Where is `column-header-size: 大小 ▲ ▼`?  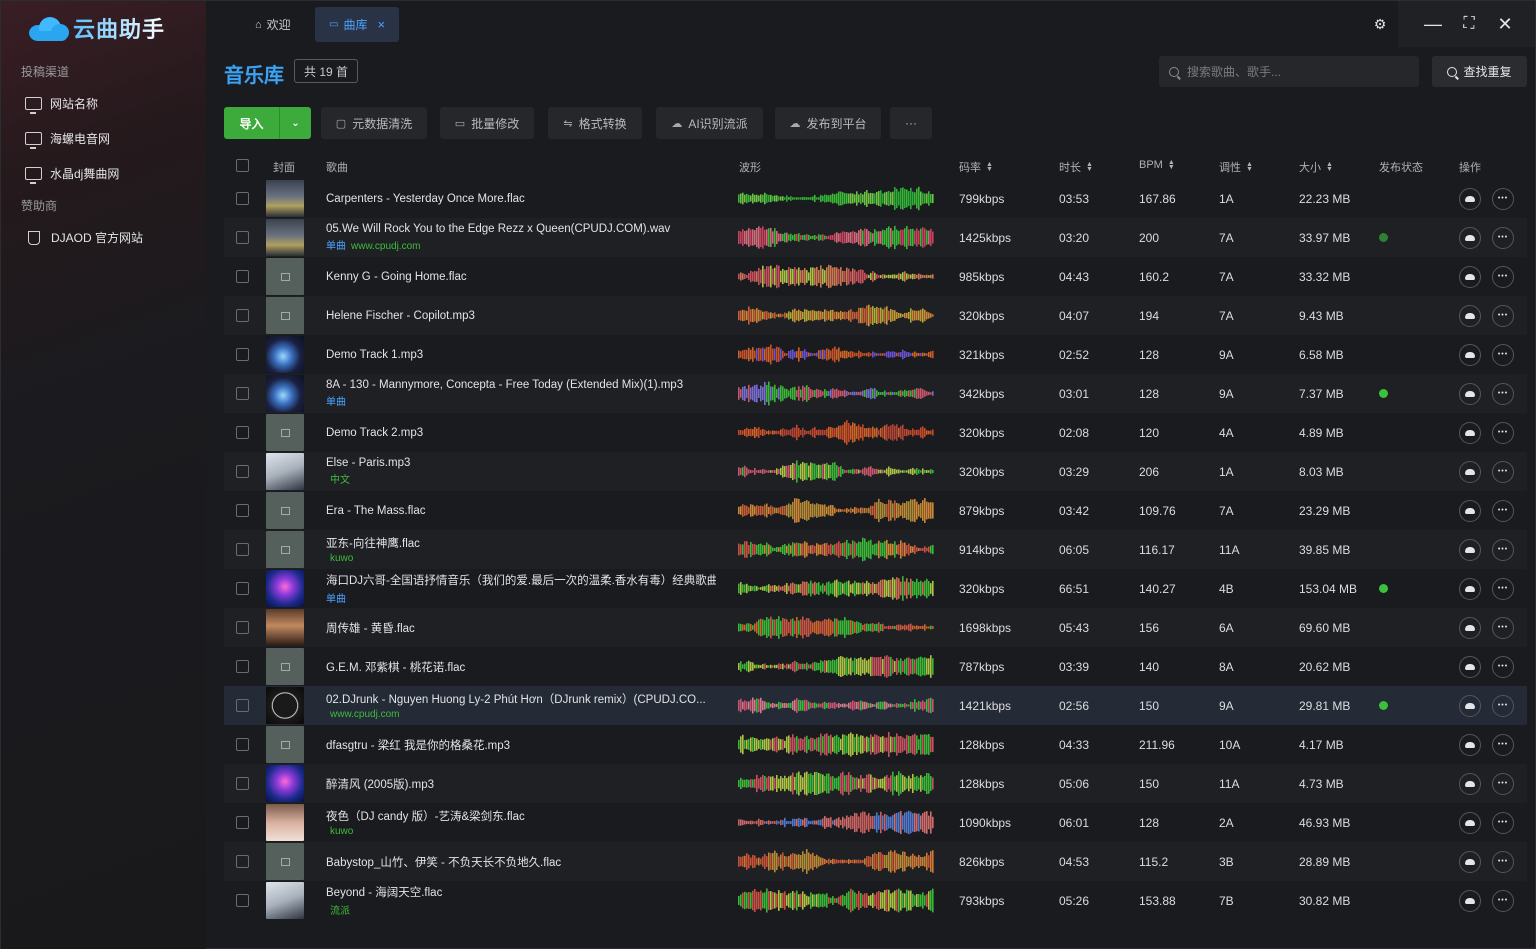 column-header-size: 大小 ▲ ▼ is located at coordinates (1316, 167).